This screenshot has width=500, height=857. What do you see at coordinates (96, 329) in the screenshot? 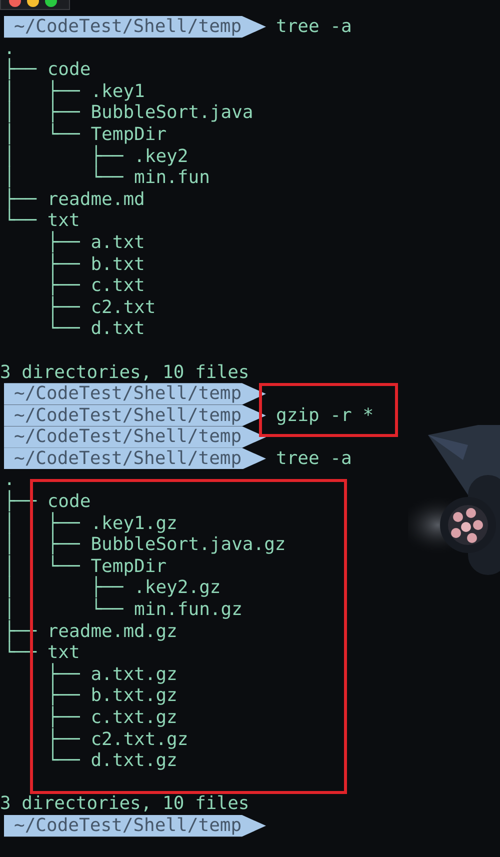
I see `output-line: └── d.txt` at bounding box center [96, 329].